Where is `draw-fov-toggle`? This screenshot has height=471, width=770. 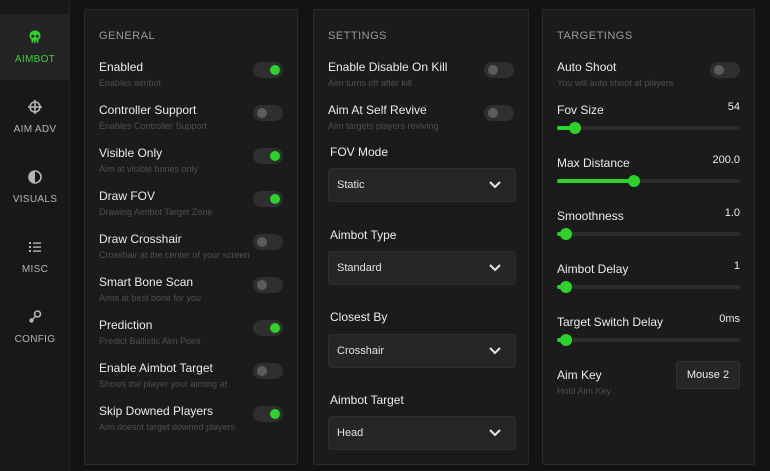
draw-fov-toggle is located at coordinates (268, 199).